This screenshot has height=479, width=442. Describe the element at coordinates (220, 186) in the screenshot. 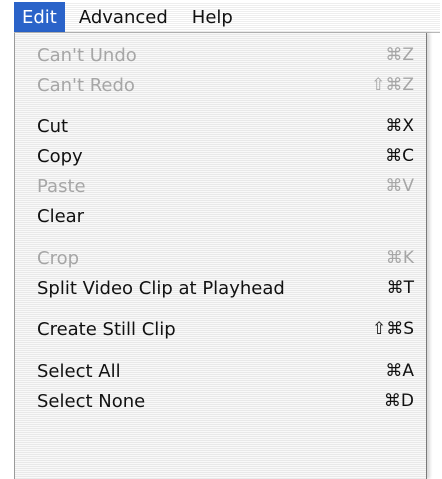

I see `menu-item-paste: Paste ⌘V` at that location.